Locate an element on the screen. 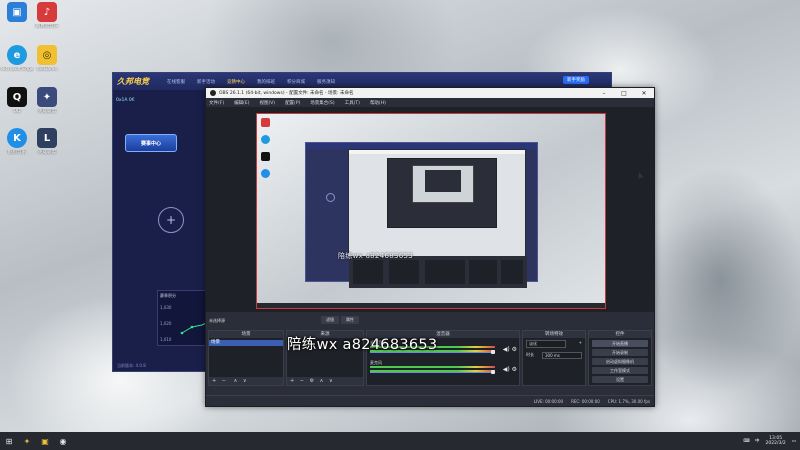  game-tab: 服务须知 is located at coordinates (326, 82).